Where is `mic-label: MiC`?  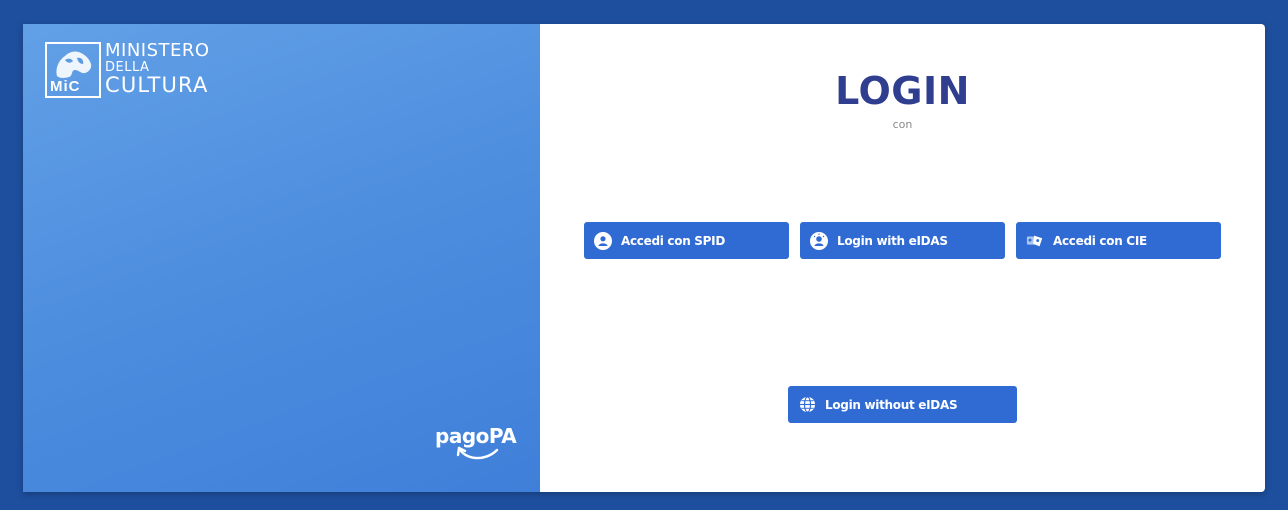 mic-label: MiC is located at coordinates (65, 86).